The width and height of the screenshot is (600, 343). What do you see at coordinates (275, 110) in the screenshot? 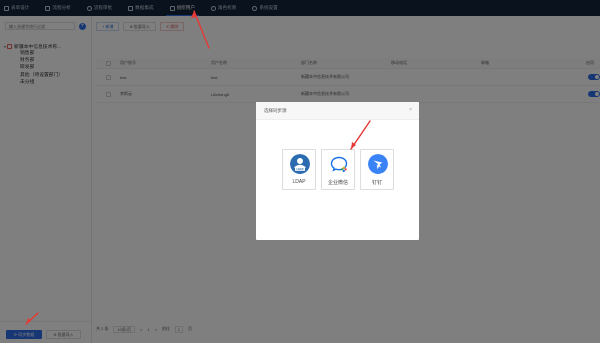
I see `dialog-title: 选择同步源` at bounding box center [275, 110].